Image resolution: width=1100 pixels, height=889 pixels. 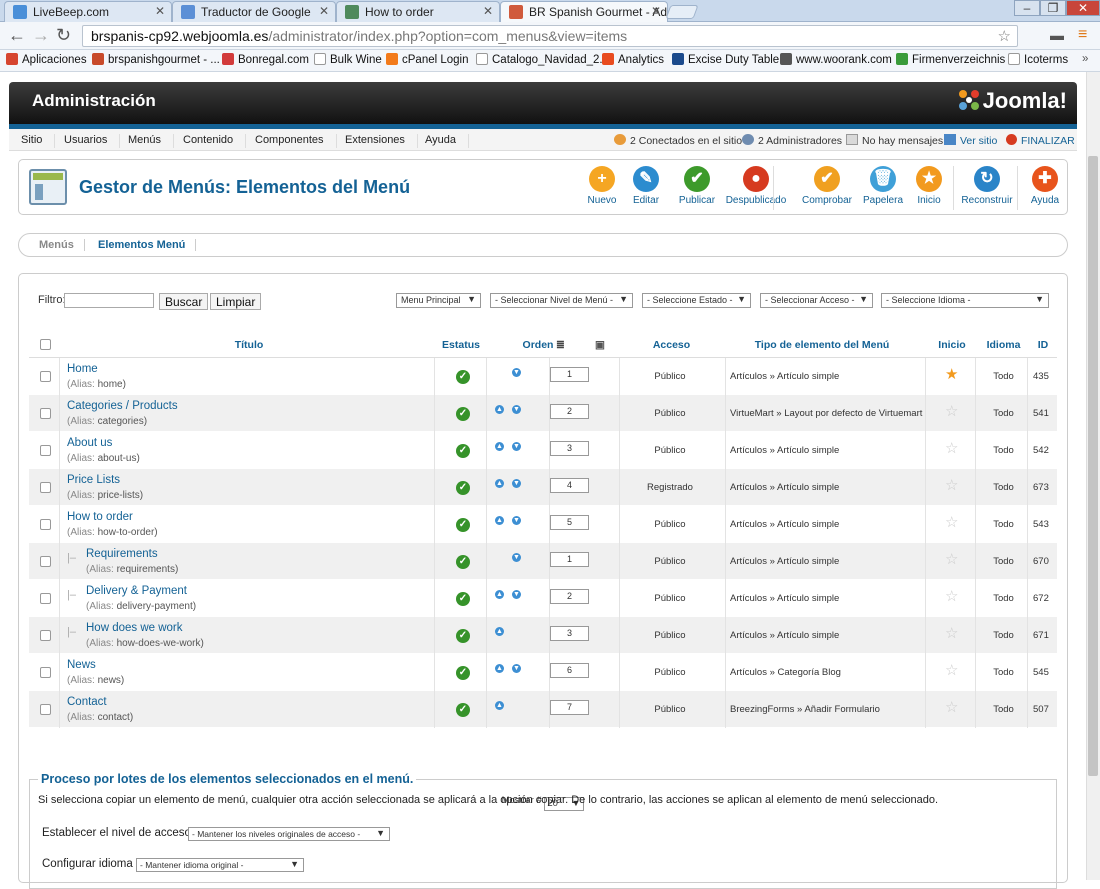 I want to click on messages-status: No hay mensajes, so click(x=894, y=140).